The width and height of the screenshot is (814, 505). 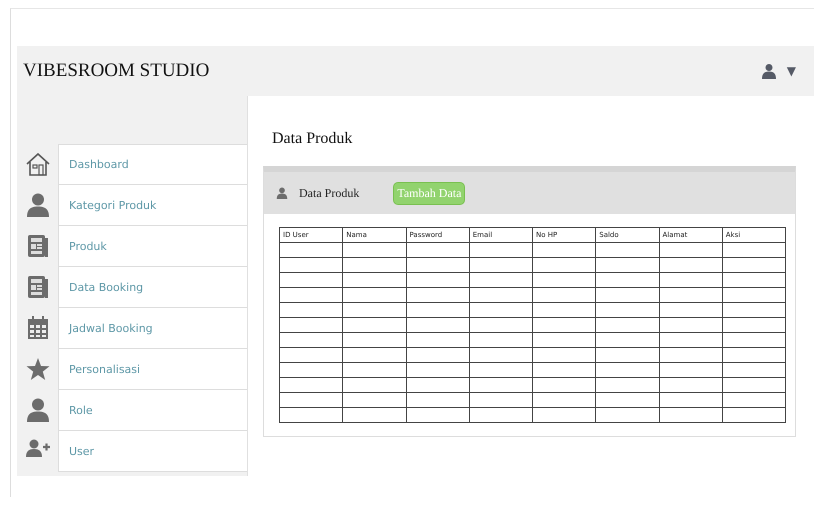 What do you see at coordinates (38, 448) in the screenshot?
I see `add-user-icon` at bounding box center [38, 448].